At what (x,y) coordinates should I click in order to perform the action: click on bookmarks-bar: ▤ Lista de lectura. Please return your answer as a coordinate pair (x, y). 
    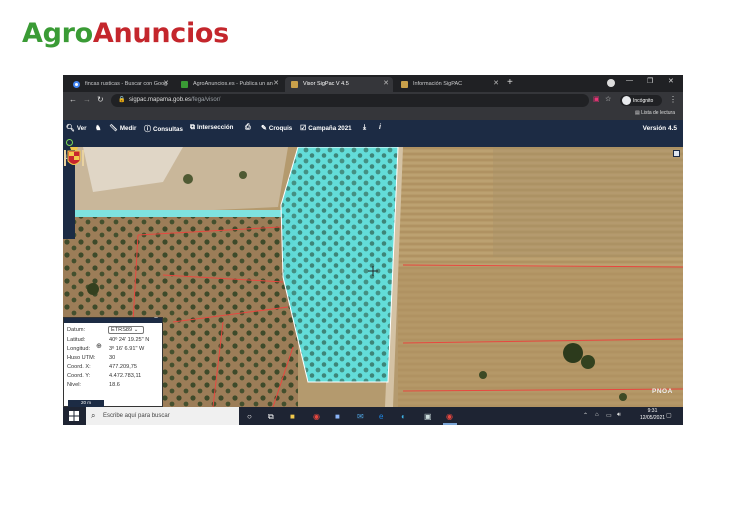
    Looking at the image, I should click on (373, 114).